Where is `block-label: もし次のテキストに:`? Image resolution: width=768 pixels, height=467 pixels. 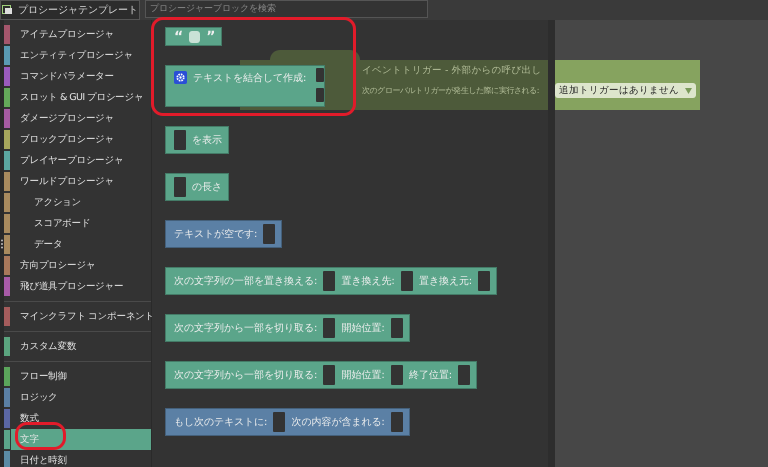 block-label: もし次のテキストに: is located at coordinates (221, 422).